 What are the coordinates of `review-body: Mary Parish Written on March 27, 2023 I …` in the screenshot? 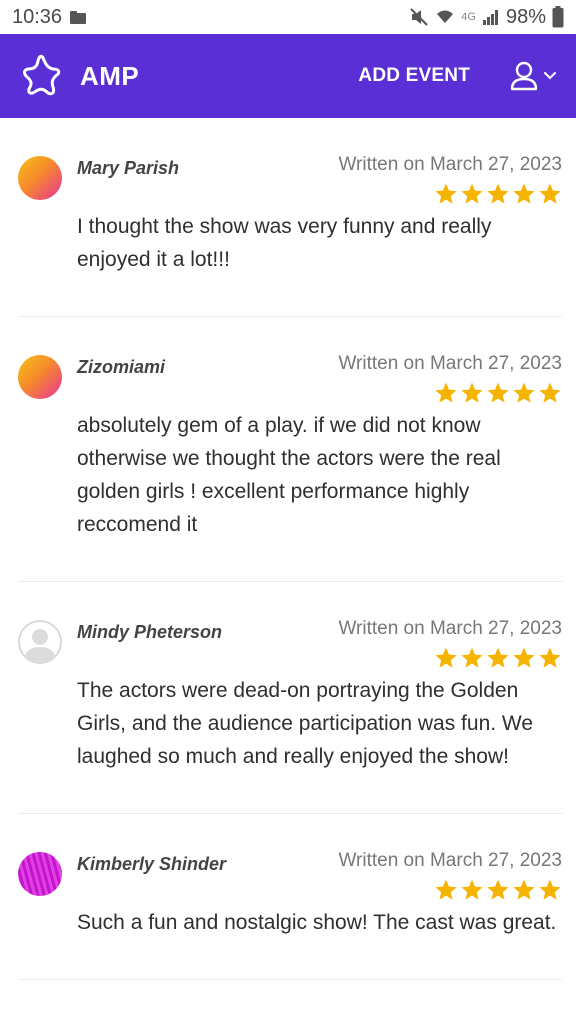 It's located at (319, 235).